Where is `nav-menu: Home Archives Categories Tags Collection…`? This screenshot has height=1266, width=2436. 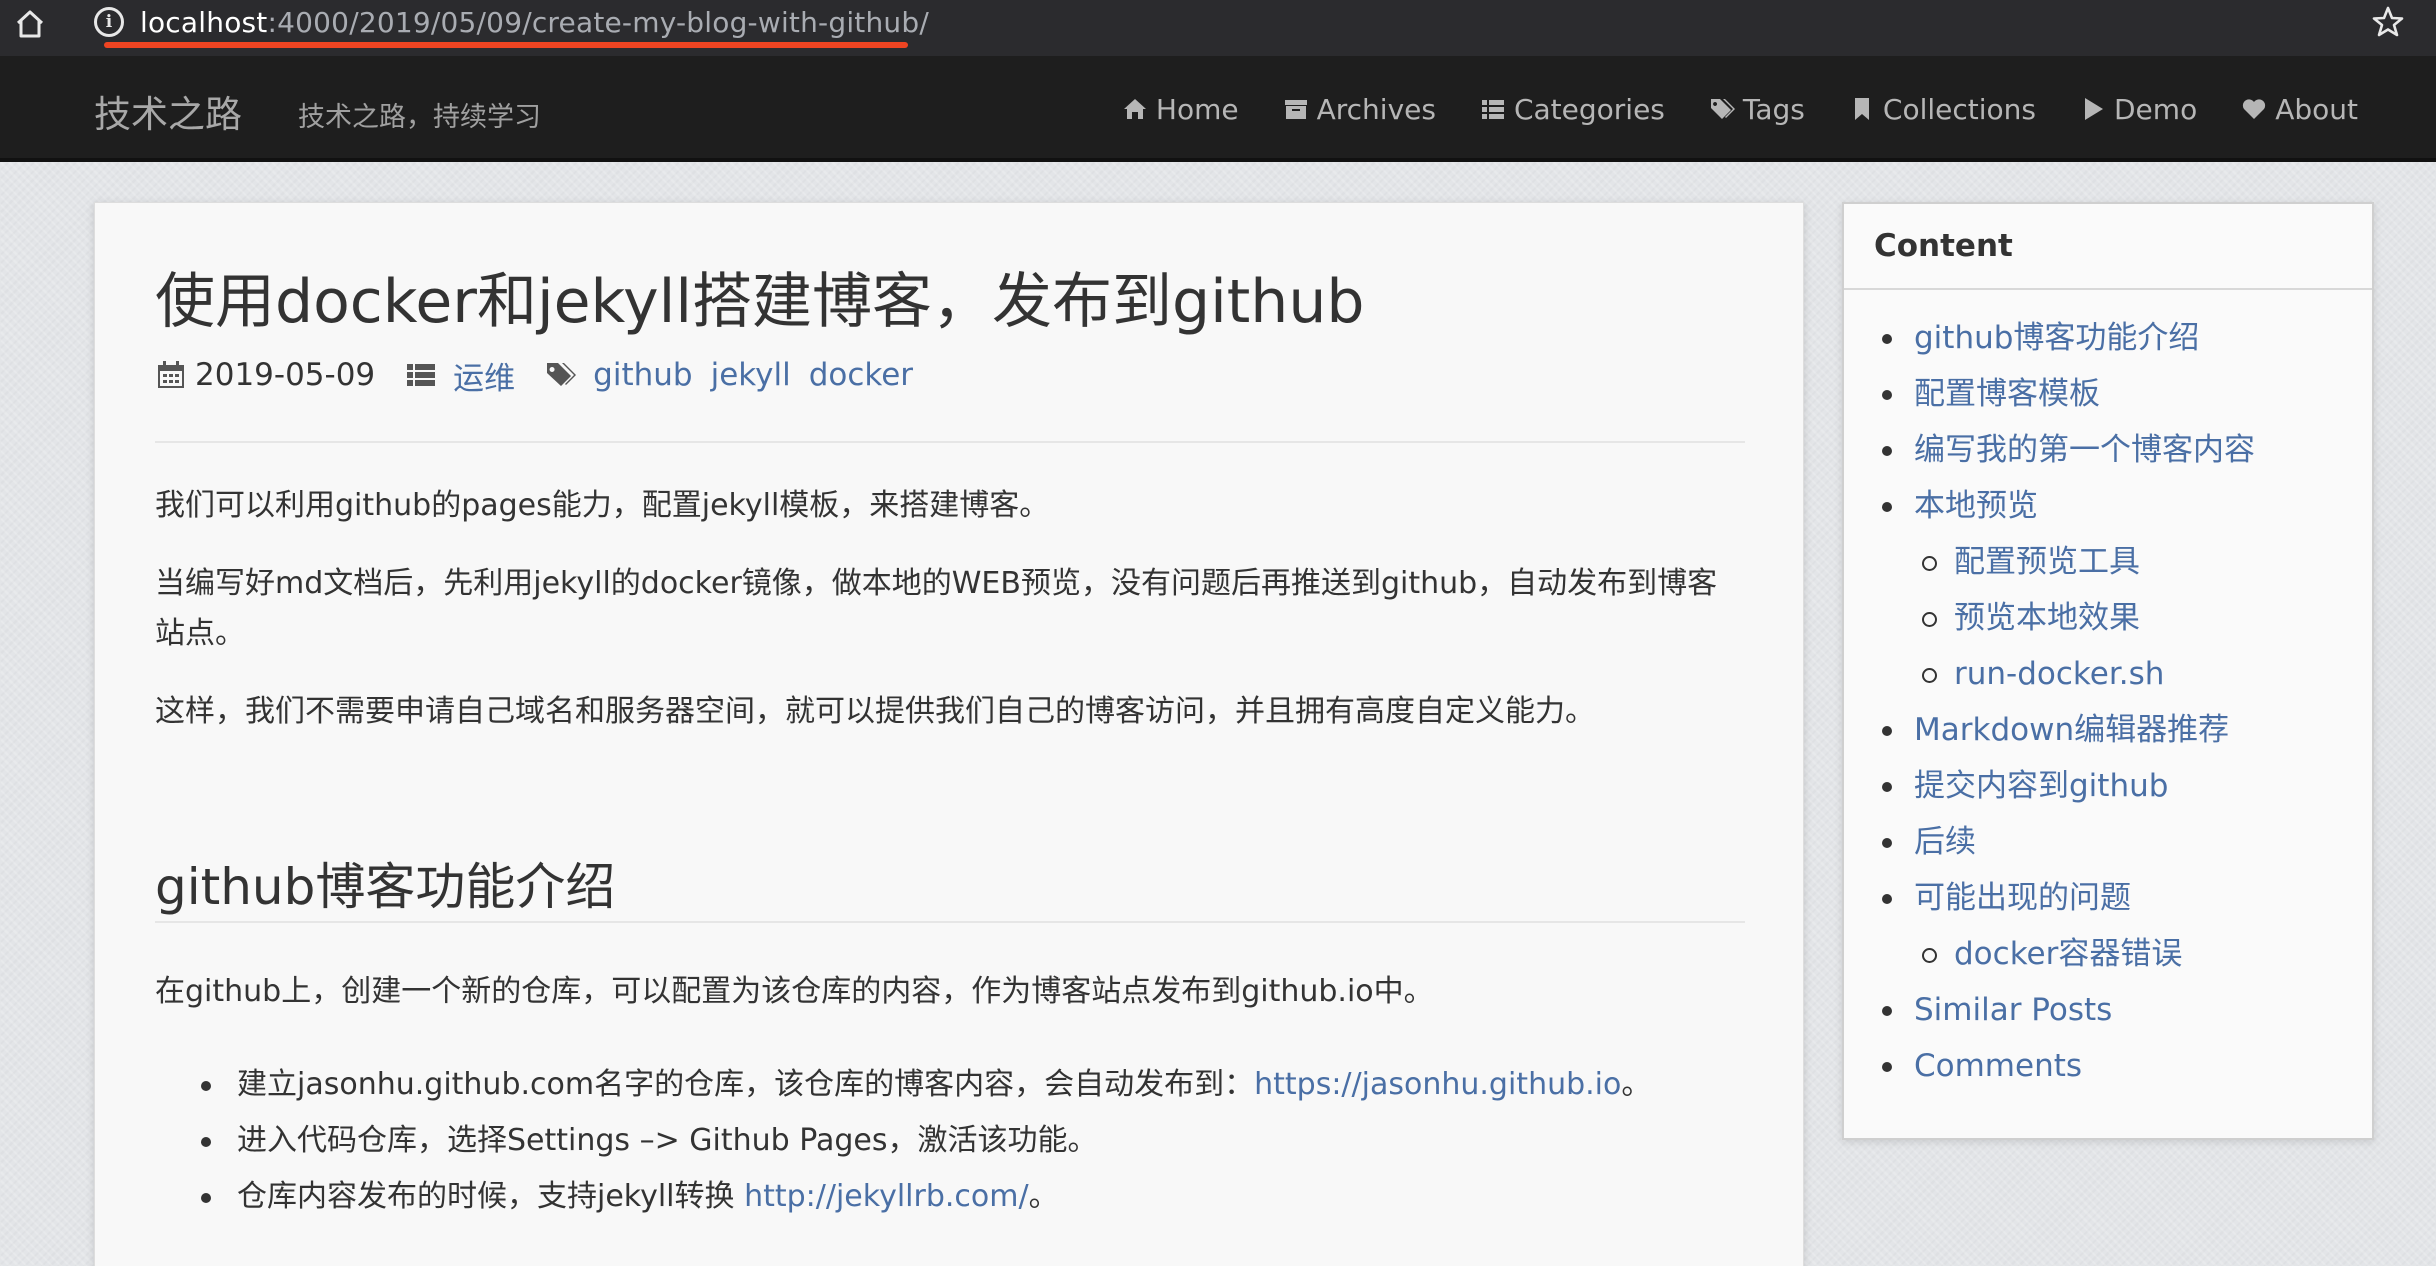 nav-menu: Home Archives Categories Tags Collection… is located at coordinates (1740, 109).